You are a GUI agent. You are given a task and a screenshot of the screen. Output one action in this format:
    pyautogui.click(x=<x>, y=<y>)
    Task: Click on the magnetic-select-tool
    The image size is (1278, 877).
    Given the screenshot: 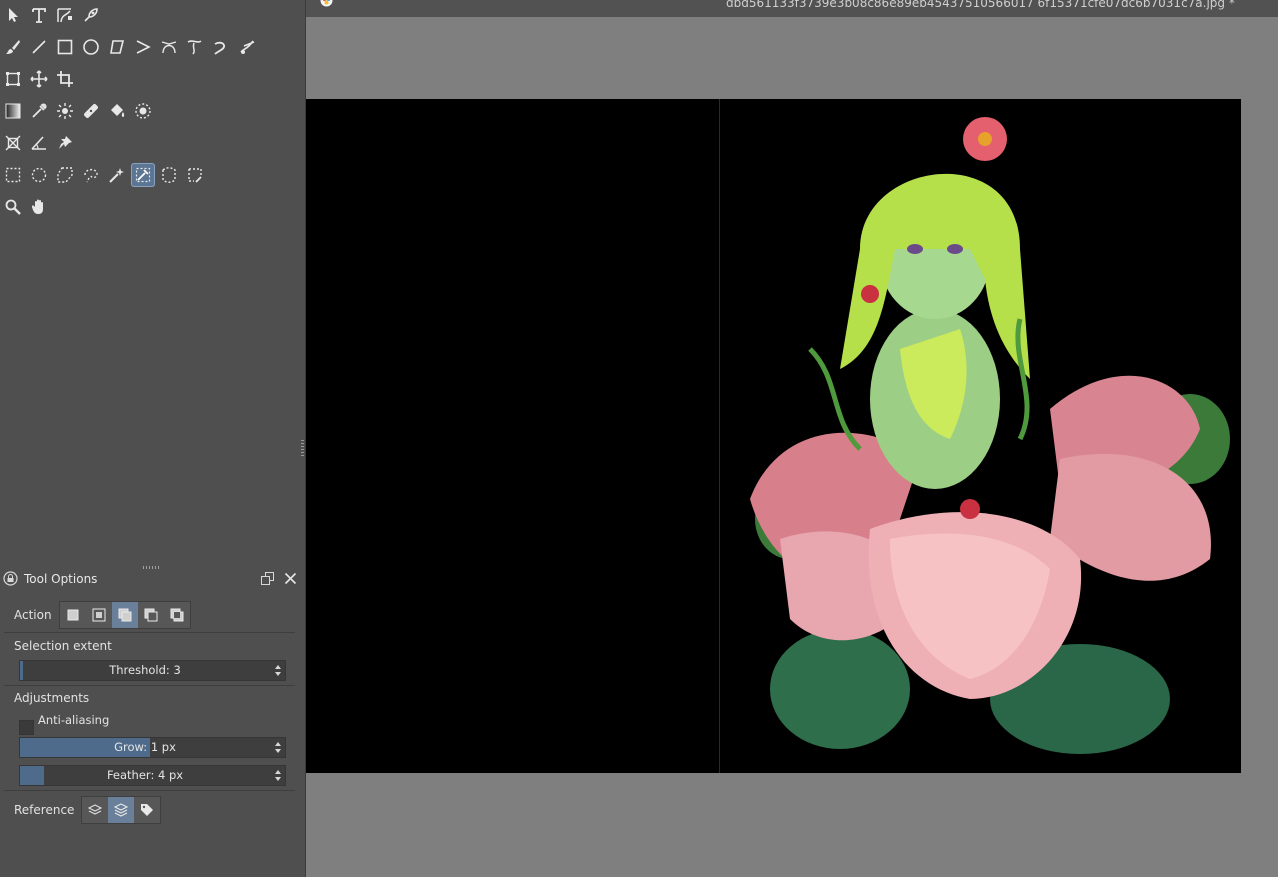 What is the action you would take?
    pyautogui.click(x=195, y=175)
    